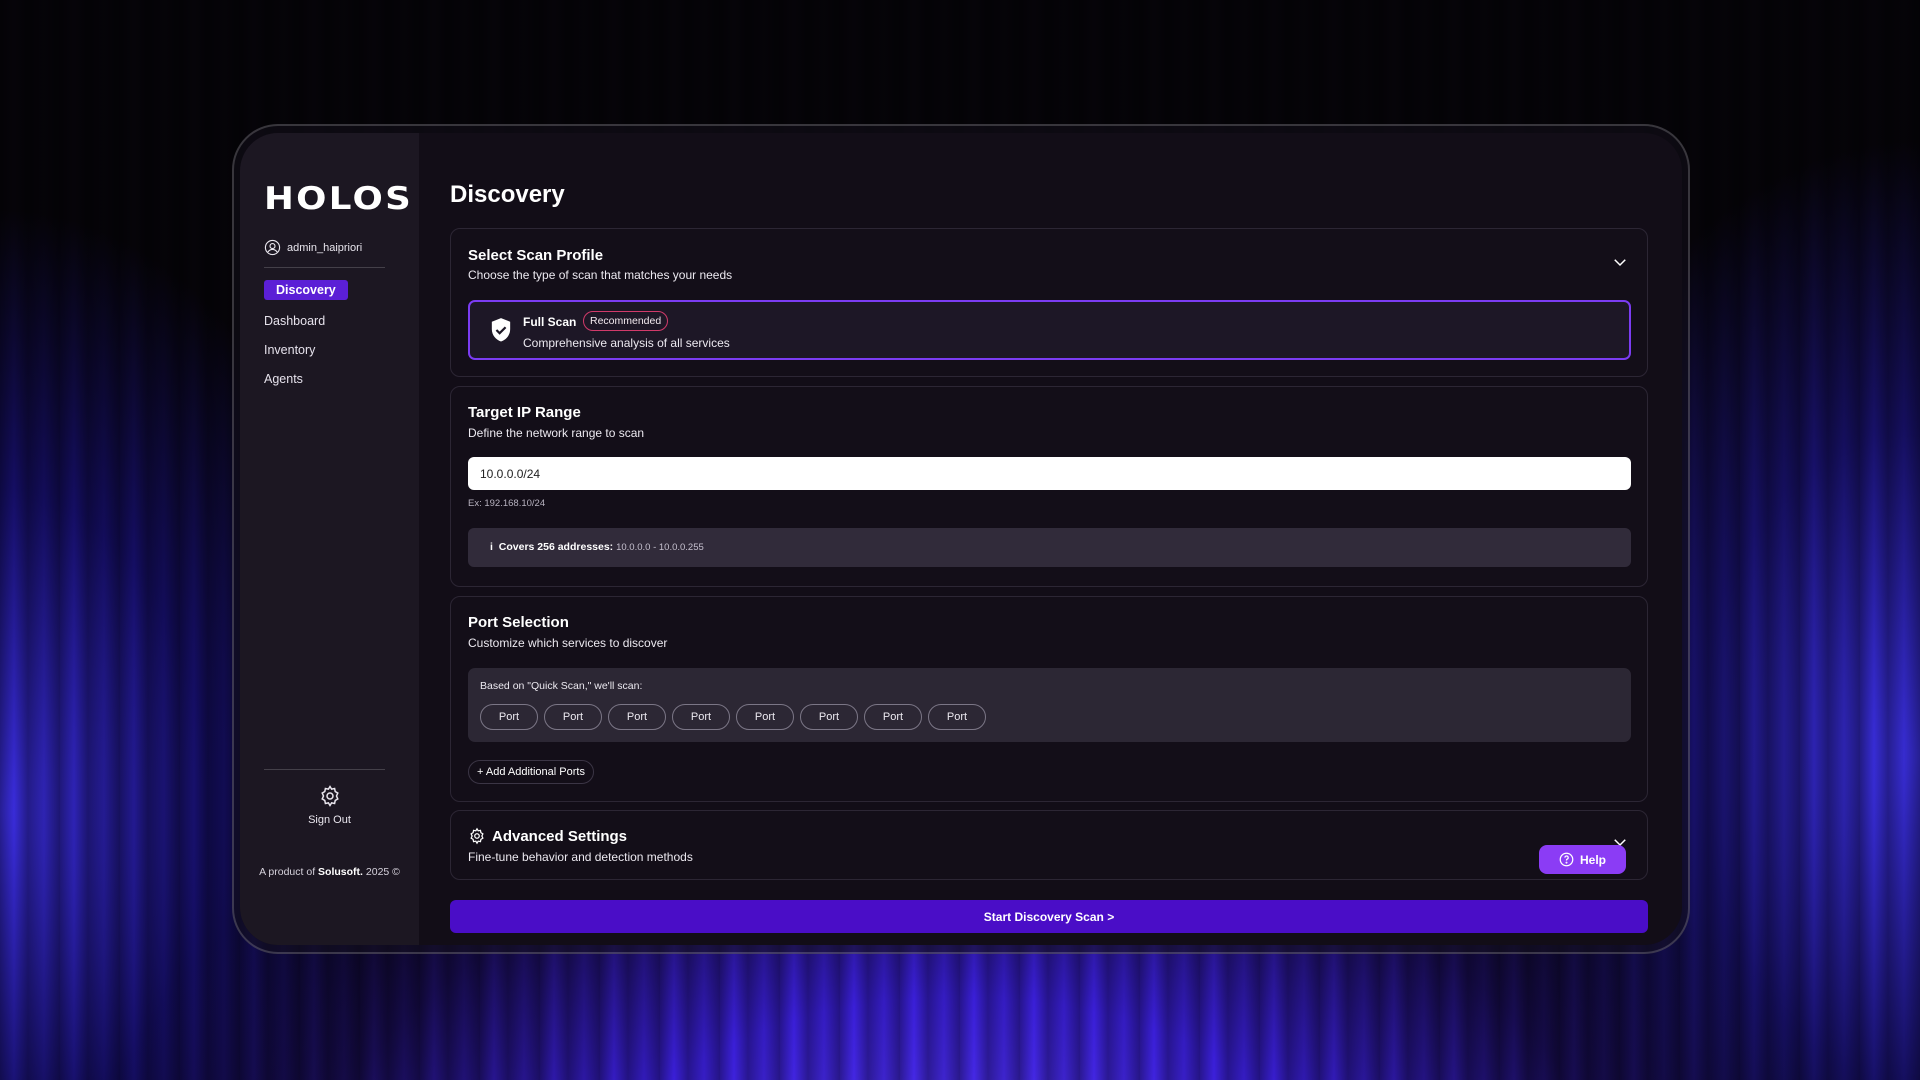 This screenshot has width=1920, height=1080. I want to click on sidebar-footer: A product of Solusoft. 2025 ©, so click(329, 872).